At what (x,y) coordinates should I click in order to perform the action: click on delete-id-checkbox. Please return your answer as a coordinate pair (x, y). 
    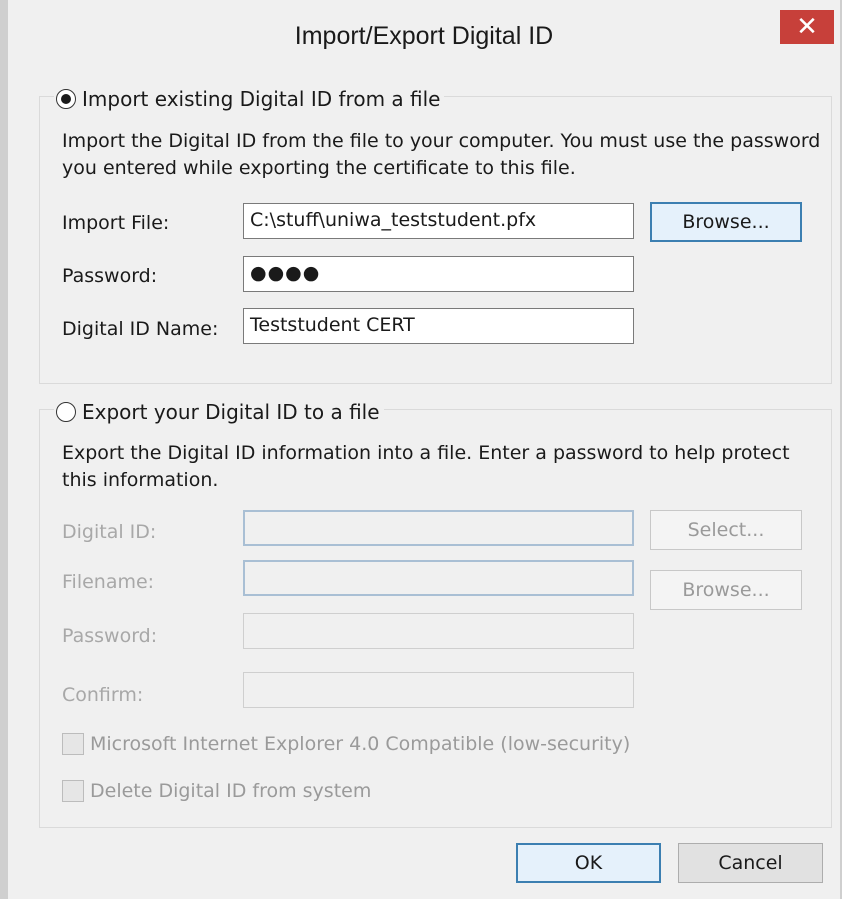
    Looking at the image, I should click on (73, 791).